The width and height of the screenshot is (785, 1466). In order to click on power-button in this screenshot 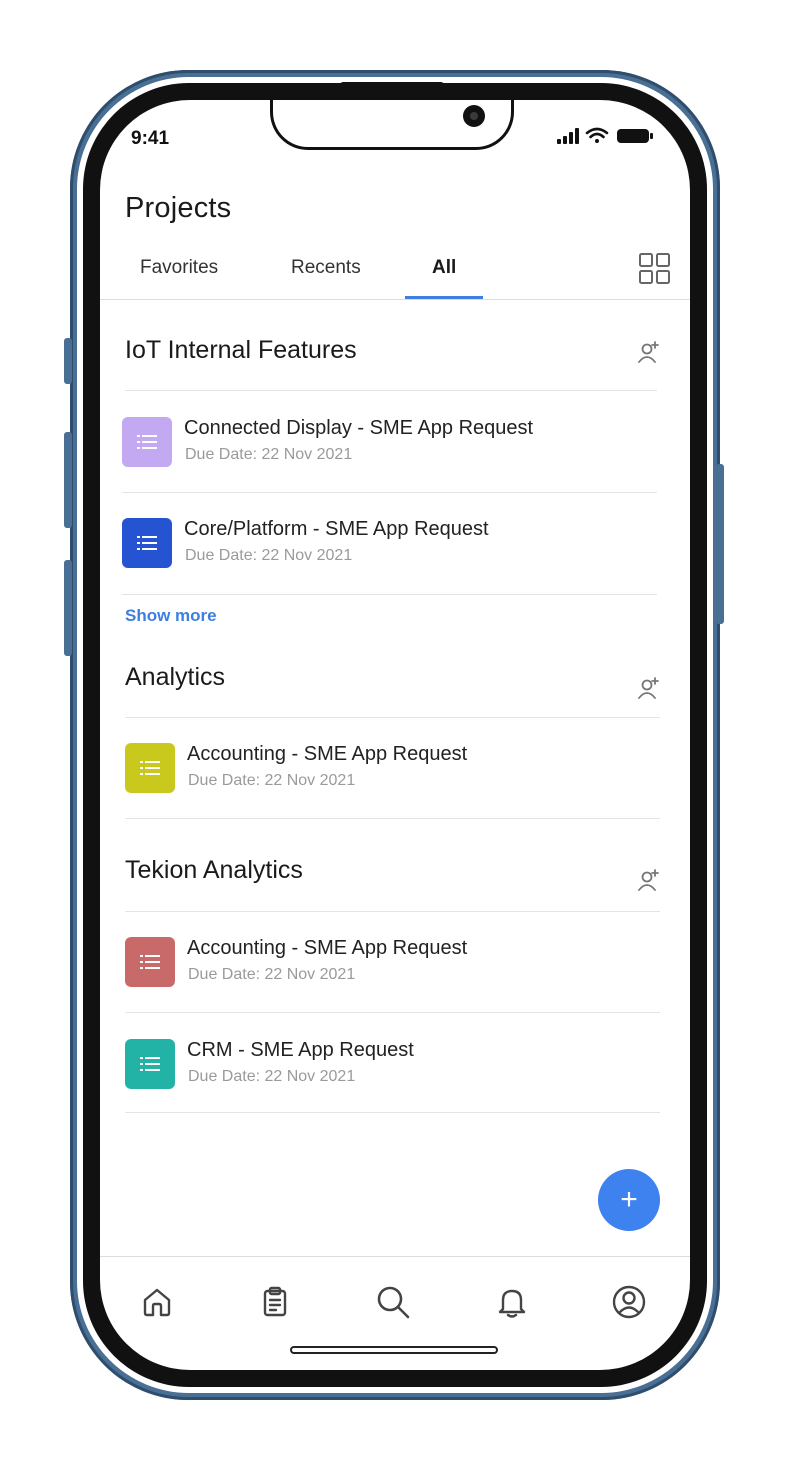, I will do `click(720, 544)`.